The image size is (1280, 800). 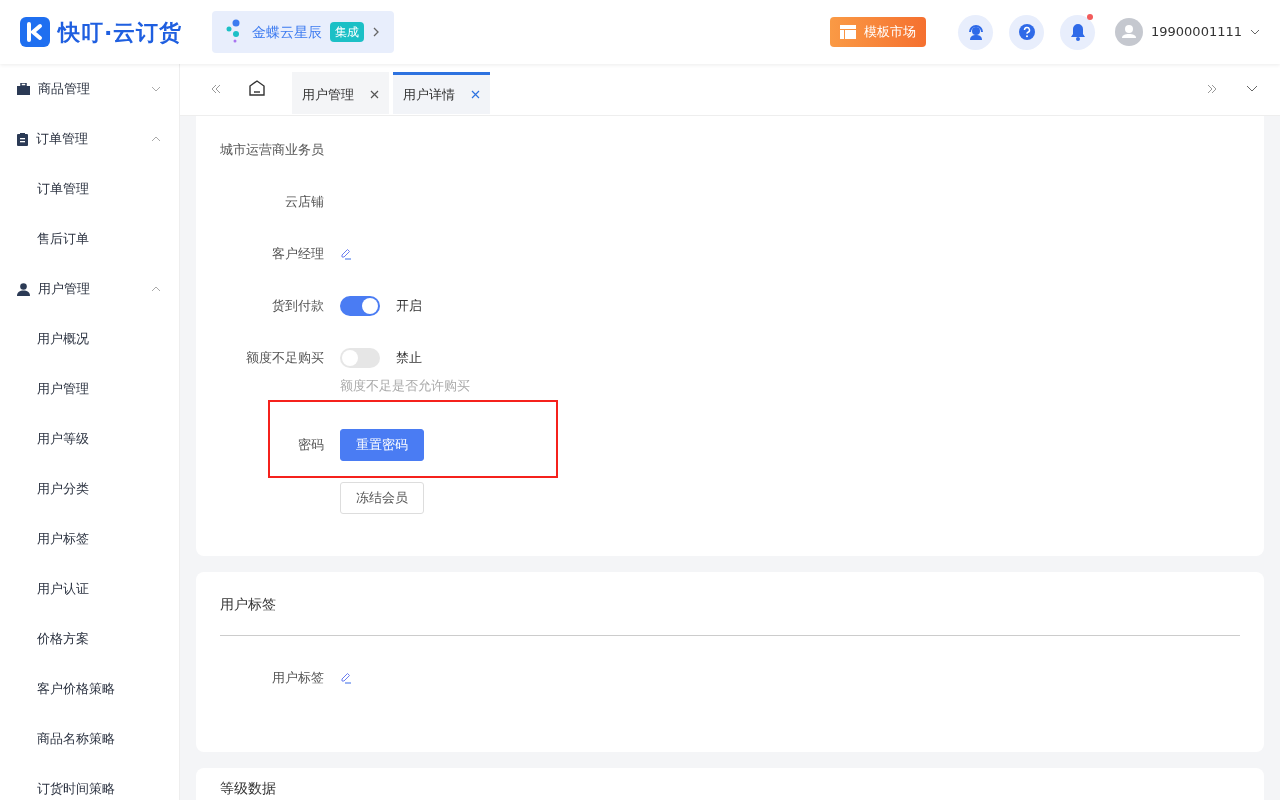 I want to click on sidebar-group: 商品管理, so click(x=89, y=89).